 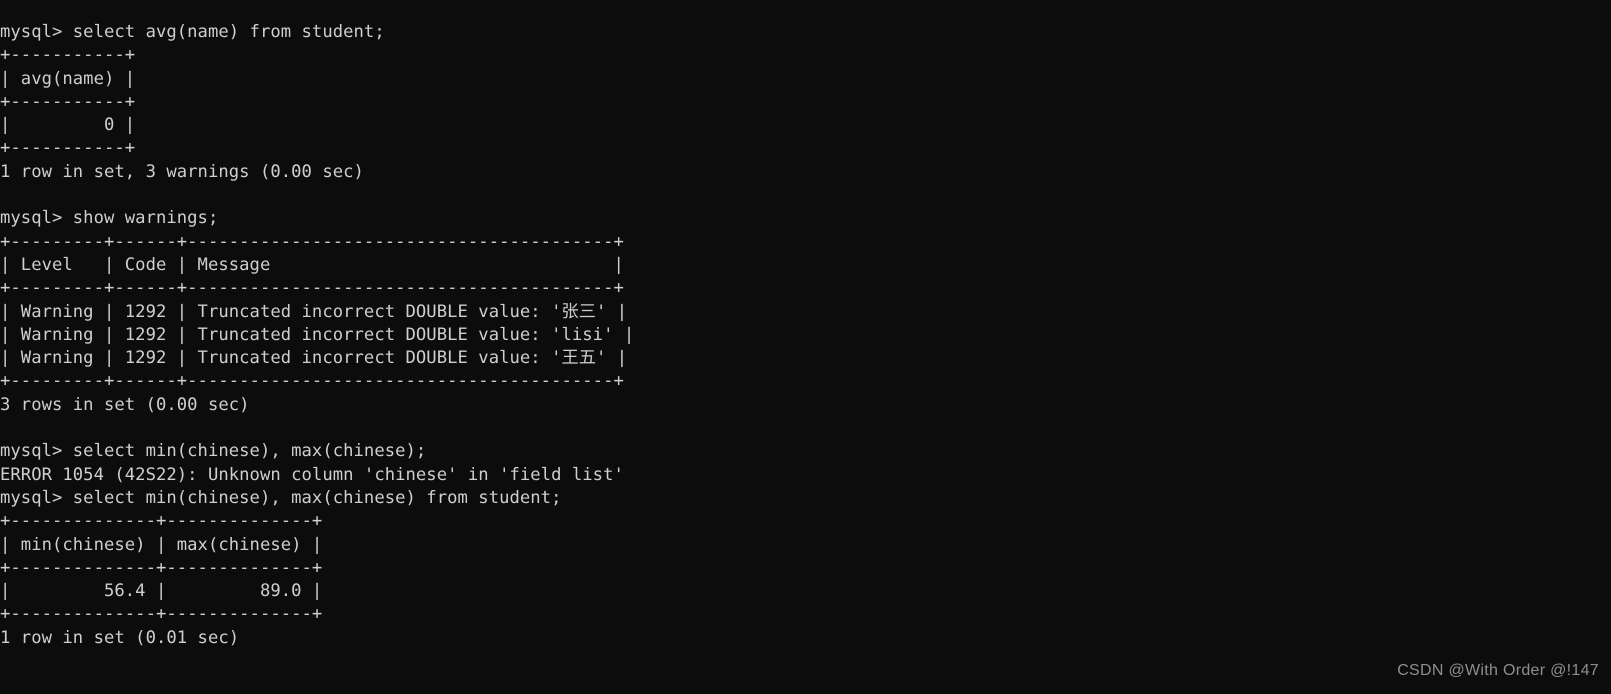 What do you see at coordinates (1498, 670) in the screenshot?
I see `csdn-watermark: CSDN @With Order @!147` at bounding box center [1498, 670].